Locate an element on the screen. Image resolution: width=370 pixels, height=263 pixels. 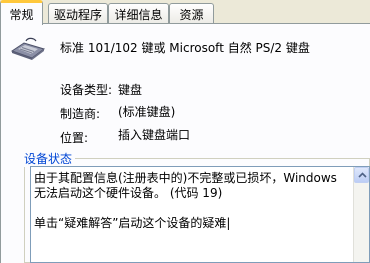
device-status-title: 设备状态 is located at coordinates (48, 158).